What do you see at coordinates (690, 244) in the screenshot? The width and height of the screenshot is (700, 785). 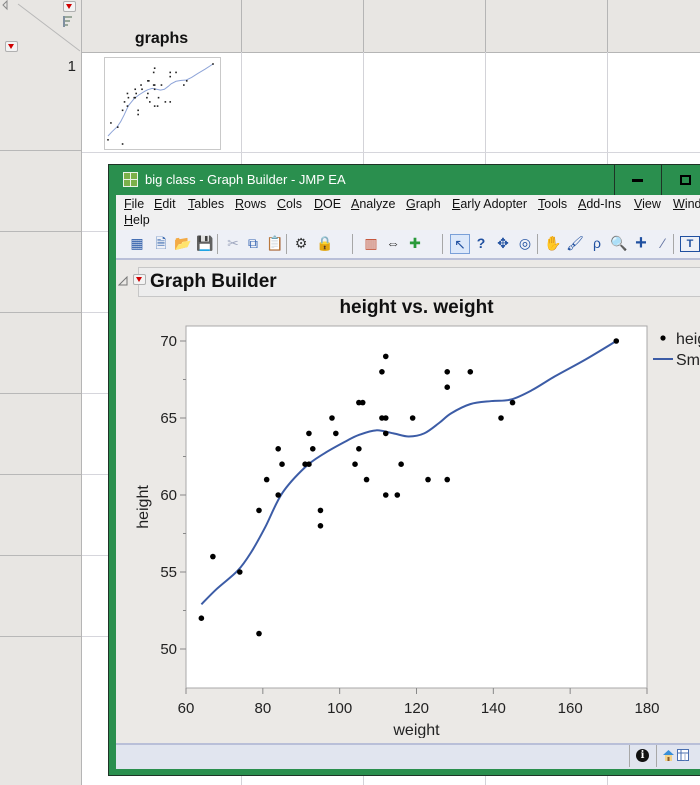 I see `annotate-icon: T` at bounding box center [690, 244].